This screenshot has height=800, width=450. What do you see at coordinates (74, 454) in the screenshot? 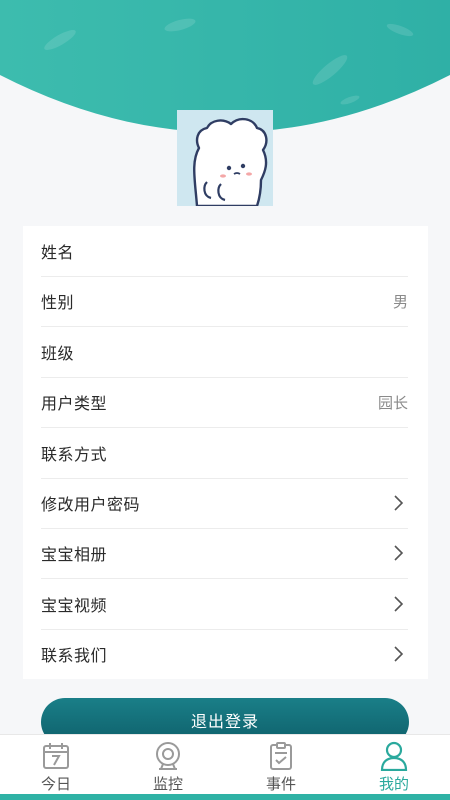
I see `contact-info-label: 联系方式` at bounding box center [74, 454].